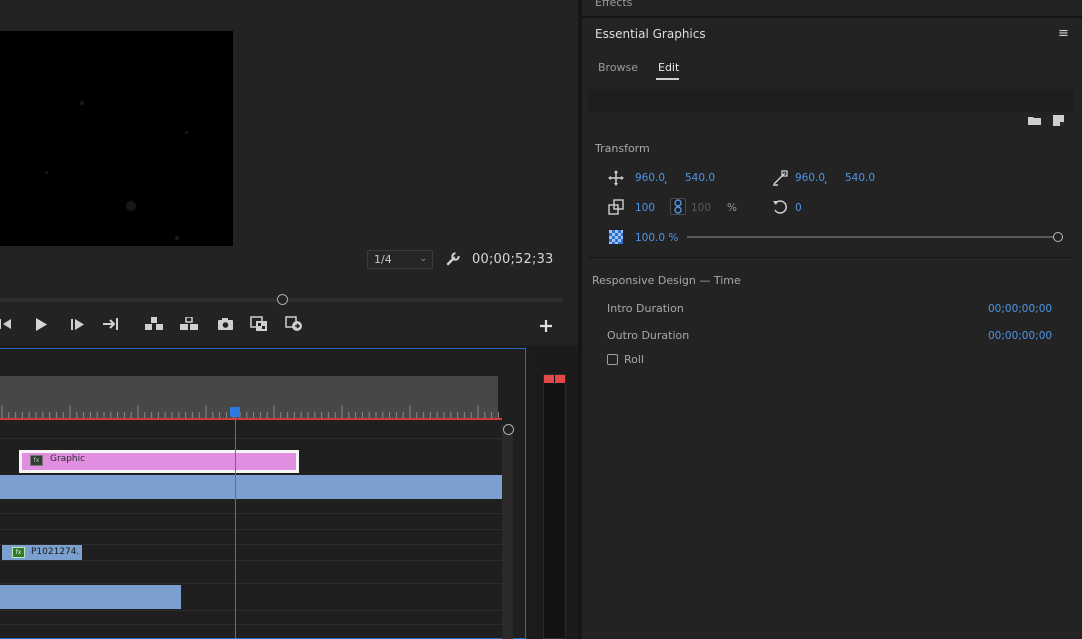  I want to click on clip-indicator-right, so click(560, 379).